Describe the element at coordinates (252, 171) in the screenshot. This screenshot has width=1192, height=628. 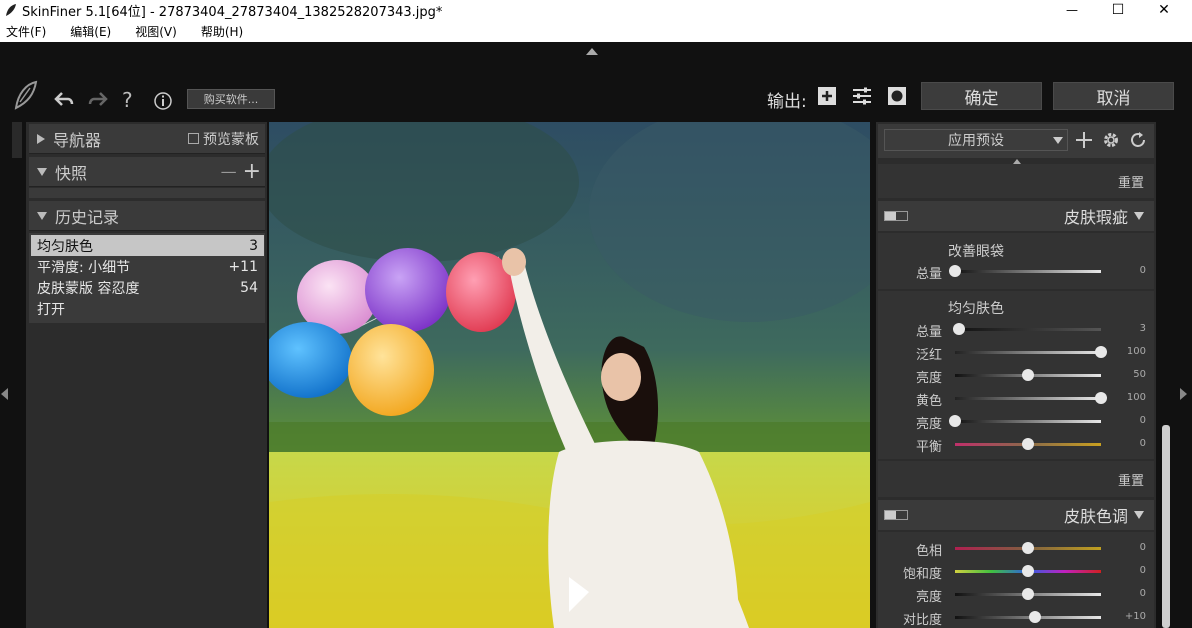
I see `add-snapshot-button: +` at that location.